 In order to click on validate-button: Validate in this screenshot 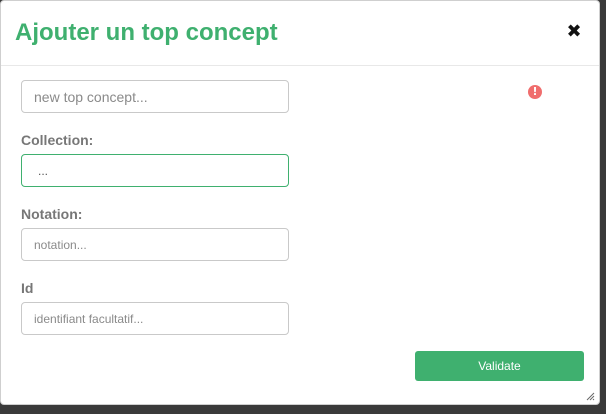, I will do `click(499, 366)`.